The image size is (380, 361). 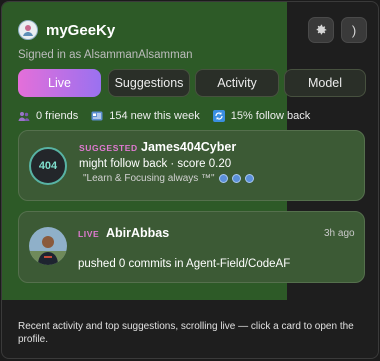 I want to click on settings-button, so click(x=321, y=30).